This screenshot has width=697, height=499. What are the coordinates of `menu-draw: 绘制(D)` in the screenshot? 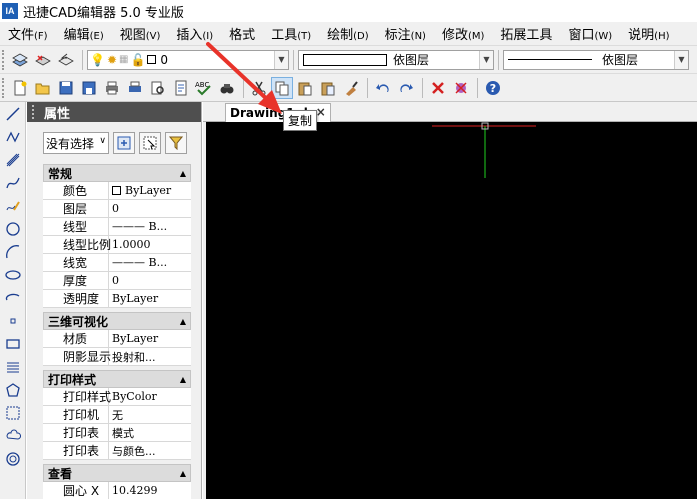 It's located at (348, 33).